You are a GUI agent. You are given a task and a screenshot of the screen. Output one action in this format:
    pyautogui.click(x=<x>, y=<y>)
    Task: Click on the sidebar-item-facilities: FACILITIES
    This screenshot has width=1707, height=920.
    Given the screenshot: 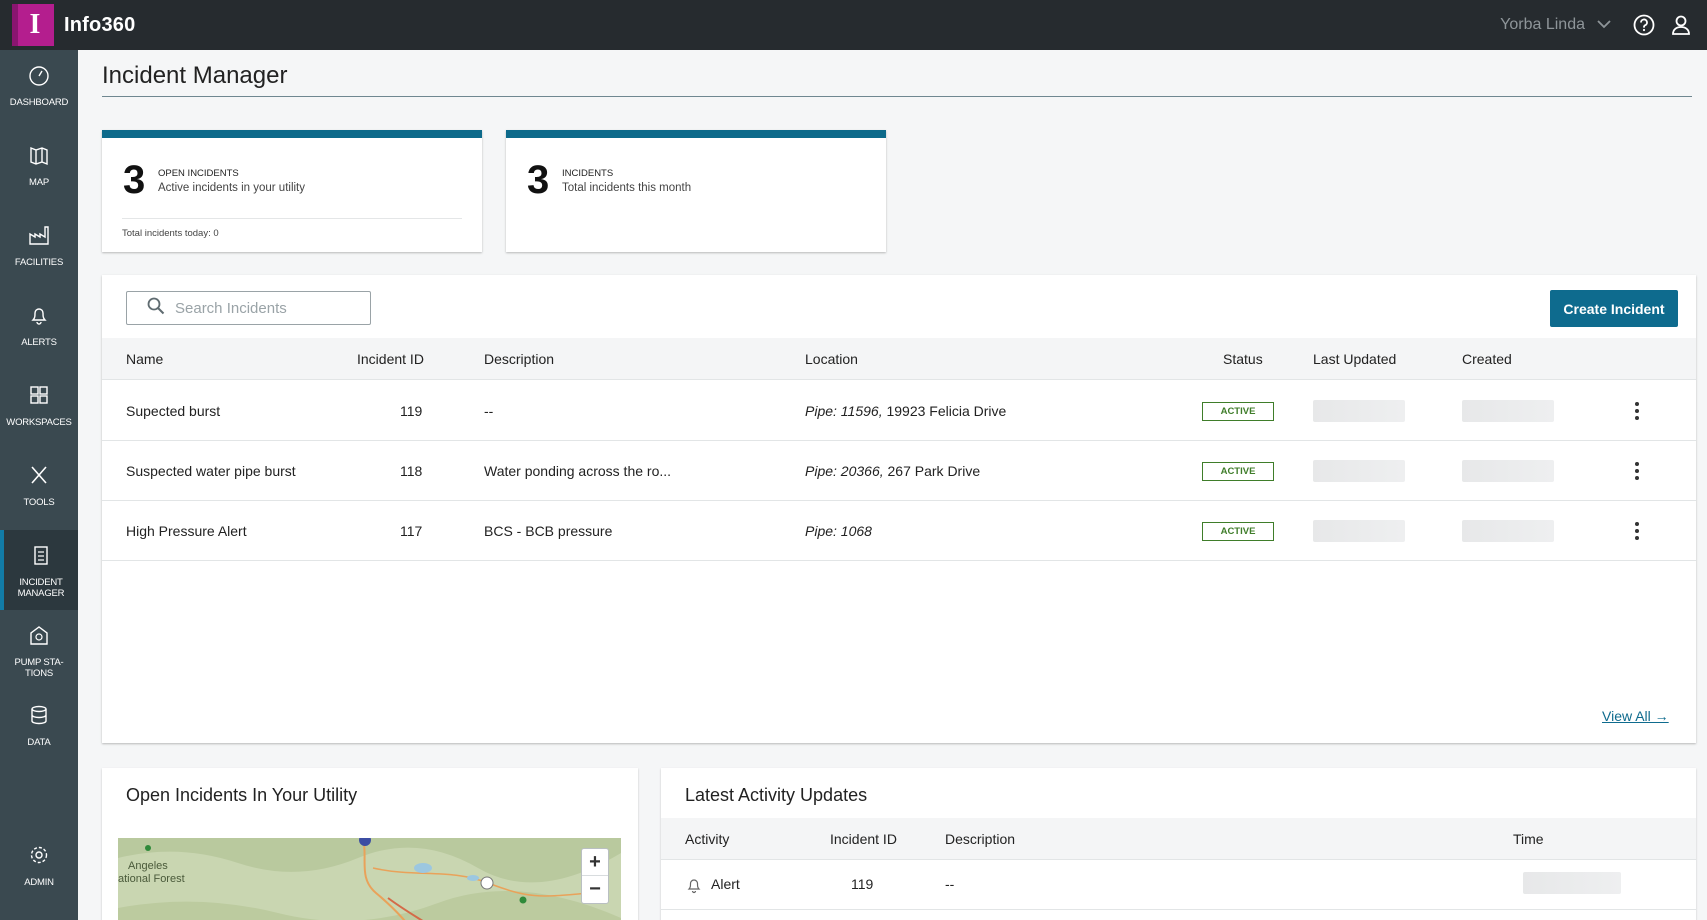 What is the action you would take?
    pyautogui.click(x=39, y=246)
    